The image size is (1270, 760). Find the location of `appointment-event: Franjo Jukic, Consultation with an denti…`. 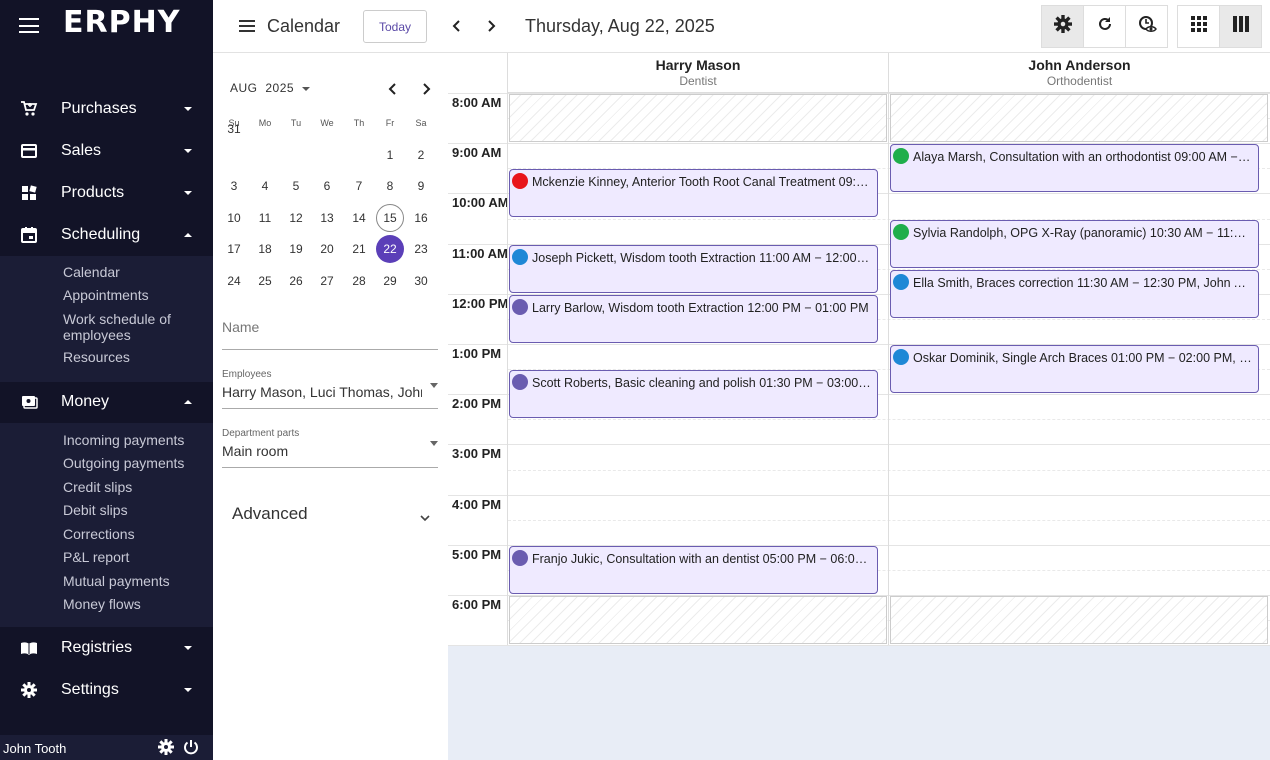

appointment-event: Franjo Jukic, Consultation with an denti… is located at coordinates (693, 569).